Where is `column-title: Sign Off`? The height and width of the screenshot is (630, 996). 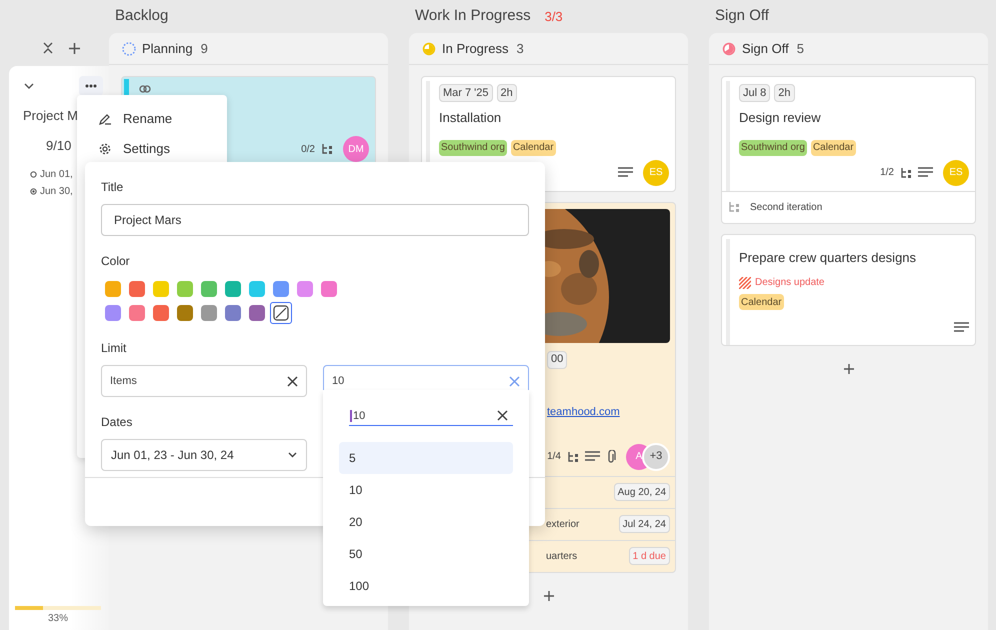
column-title: Sign Off is located at coordinates (765, 49).